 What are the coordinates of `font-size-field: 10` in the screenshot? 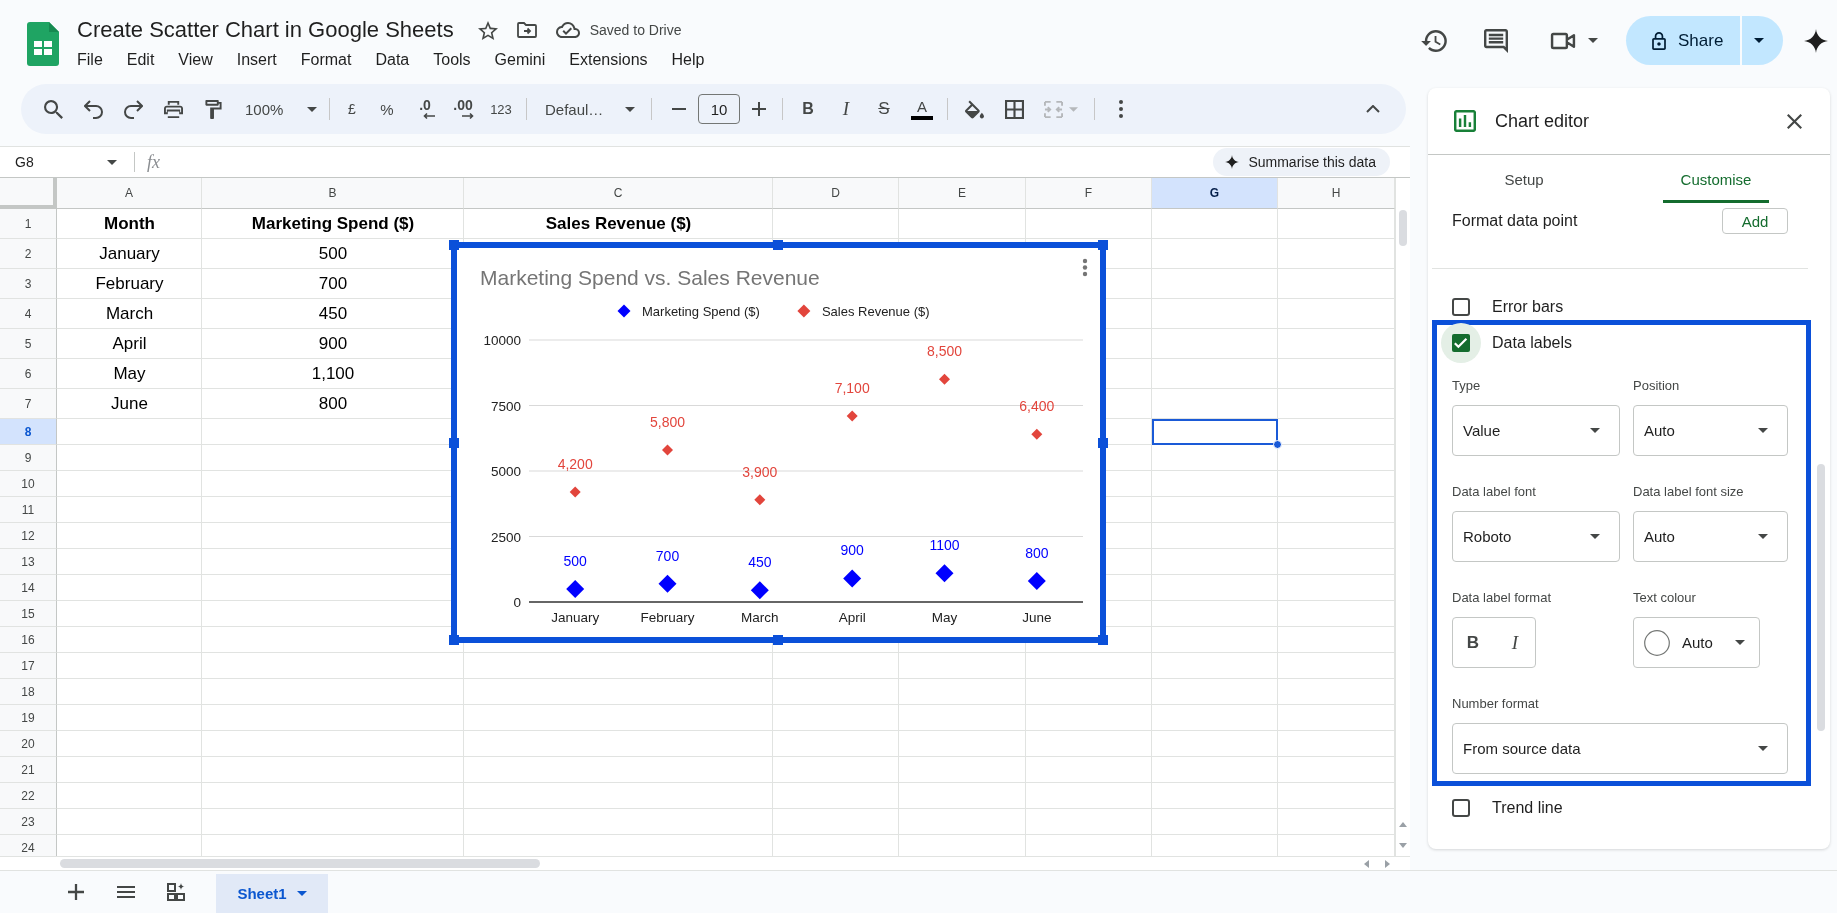 It's located at (719, 109).